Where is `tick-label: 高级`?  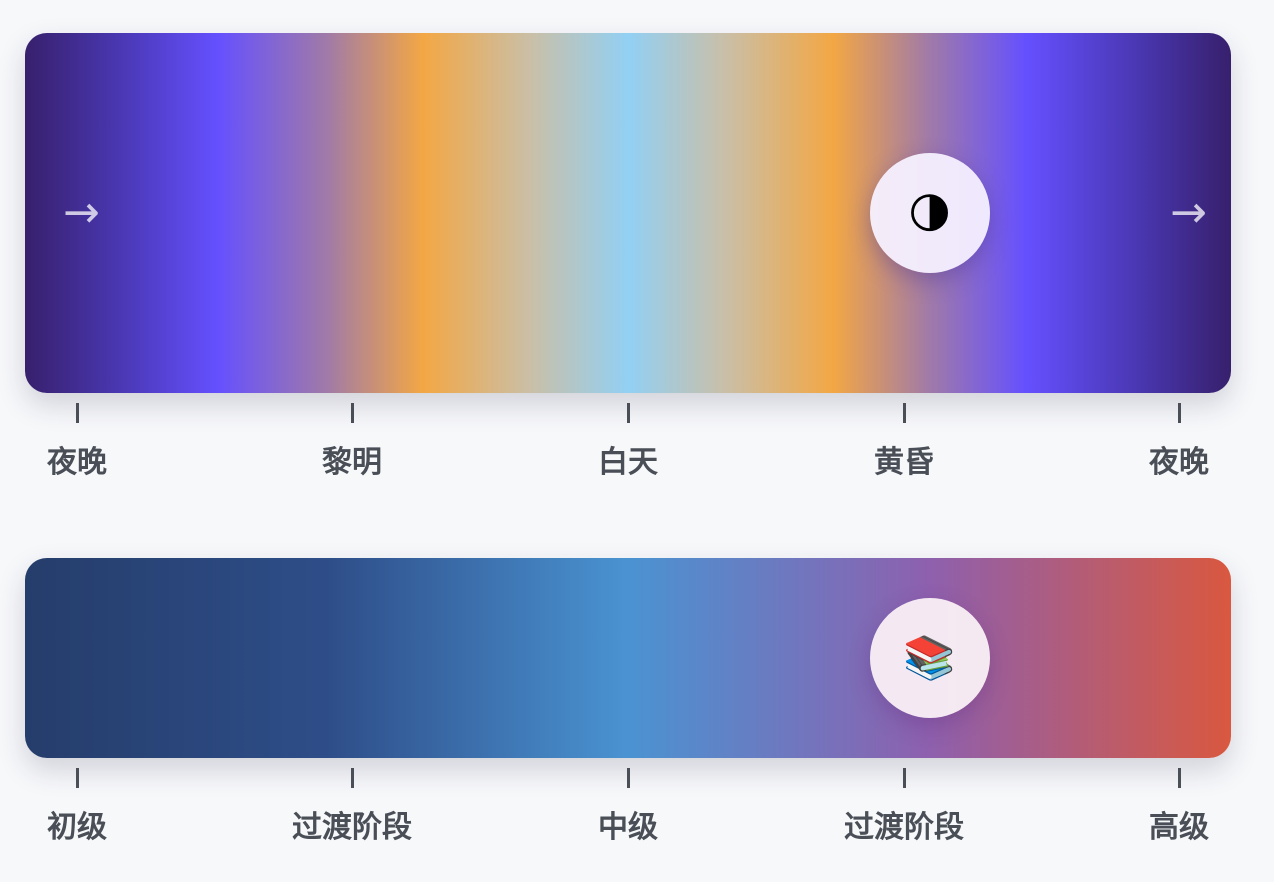
tick-label: 高级 is located at coordinates (1179, 827).